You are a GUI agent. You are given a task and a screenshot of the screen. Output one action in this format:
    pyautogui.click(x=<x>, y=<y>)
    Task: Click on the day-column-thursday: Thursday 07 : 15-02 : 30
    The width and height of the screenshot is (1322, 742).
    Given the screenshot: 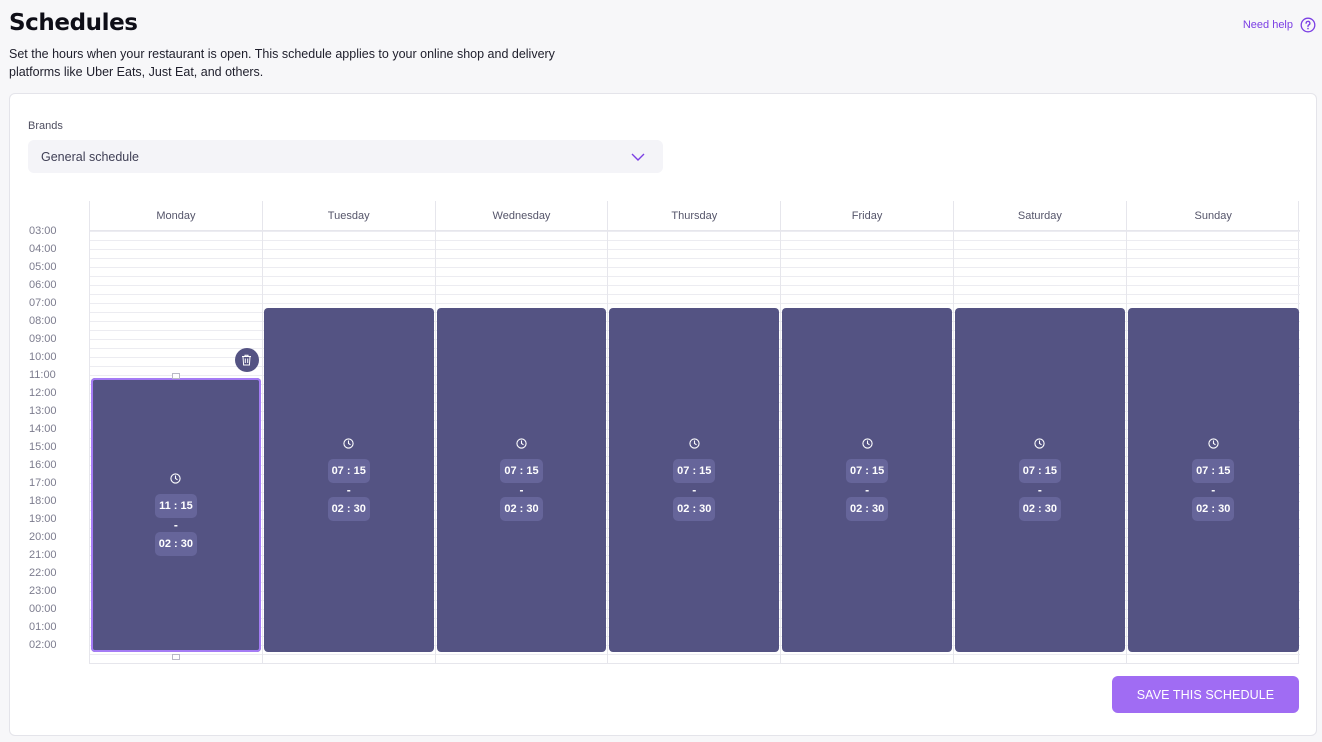 What is the action you would take?
    pyautogui.click(x=695, y=432)
    